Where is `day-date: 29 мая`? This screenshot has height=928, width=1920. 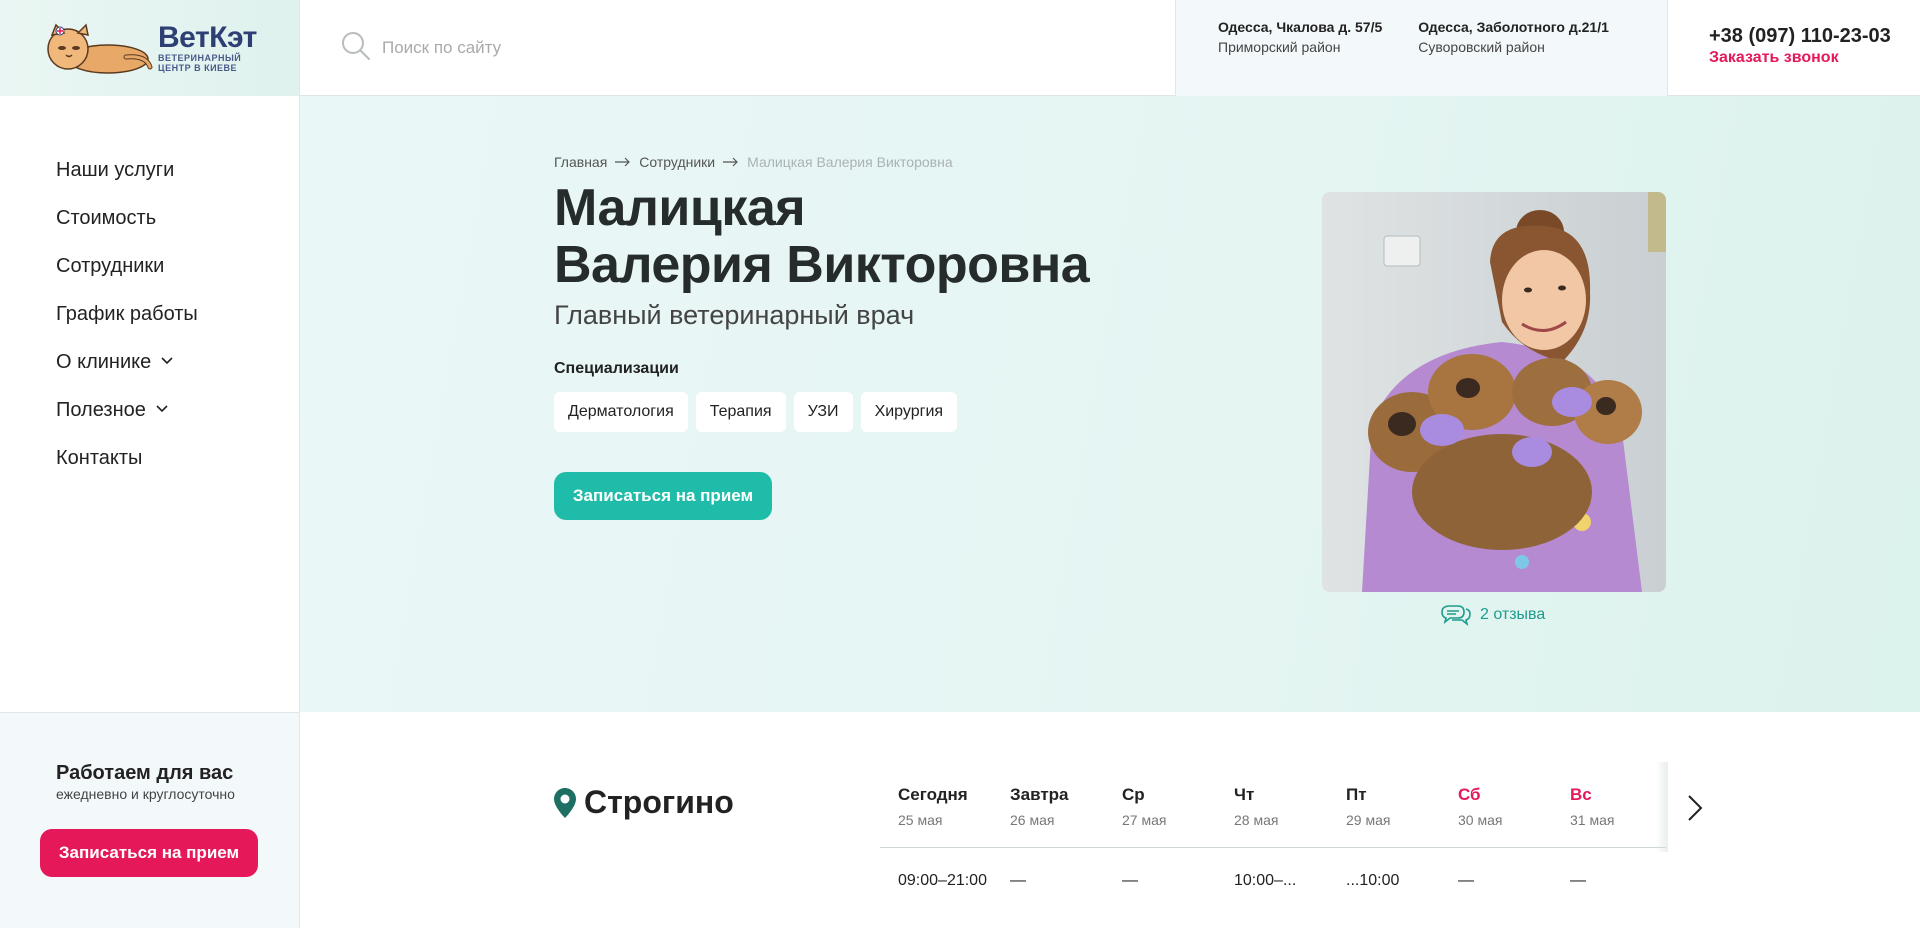 day-date: 29 мая is located at coordinates (1368, 820).